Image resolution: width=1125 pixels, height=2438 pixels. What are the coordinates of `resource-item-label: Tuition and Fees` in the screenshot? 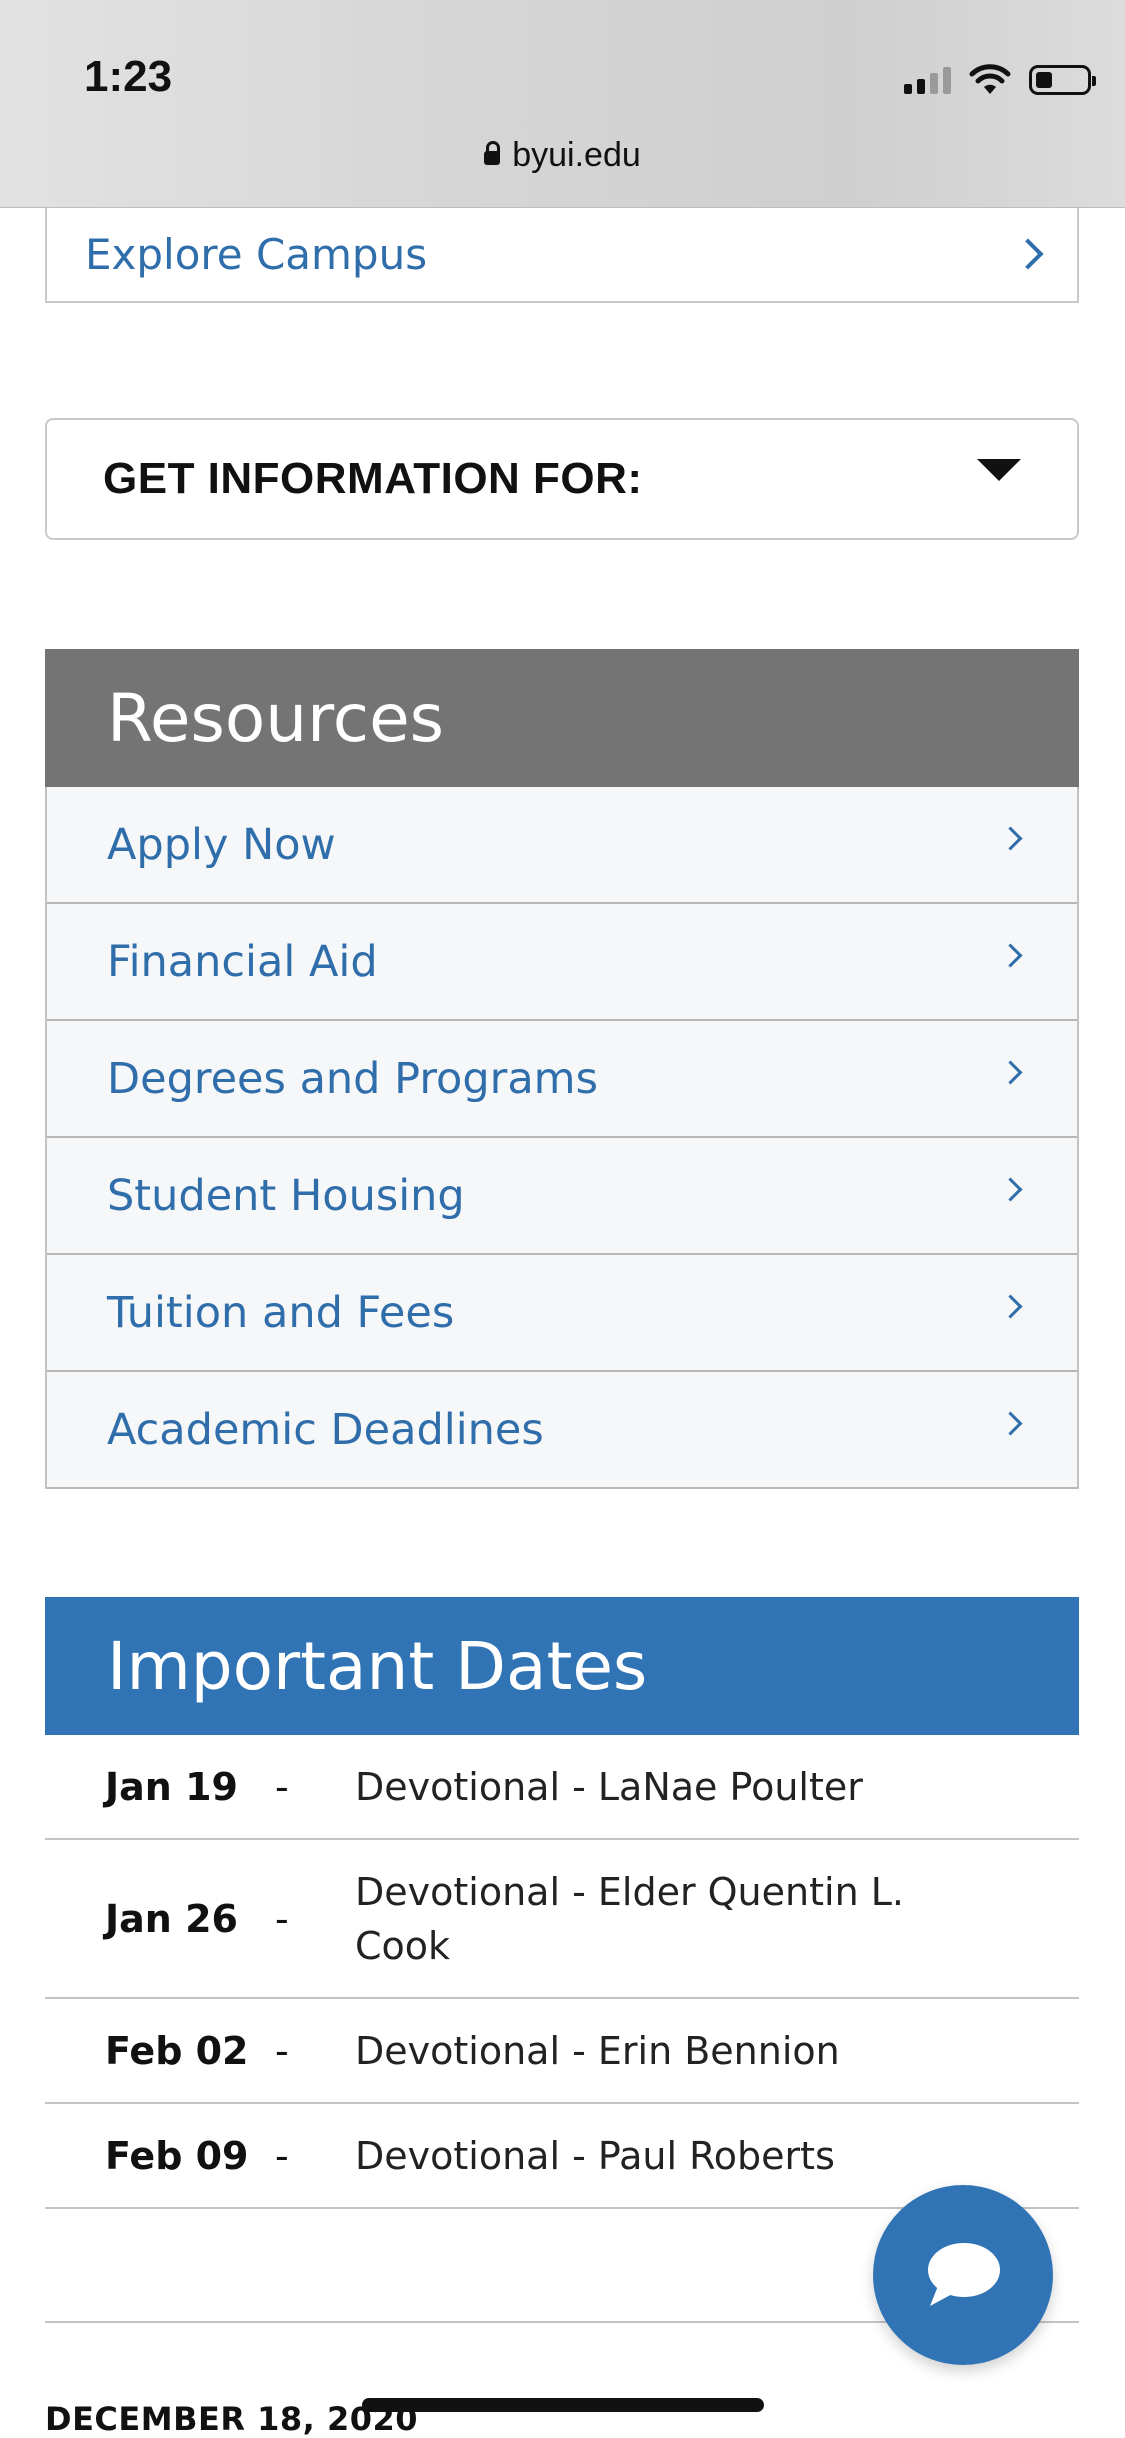 It's located at (281, 1312).